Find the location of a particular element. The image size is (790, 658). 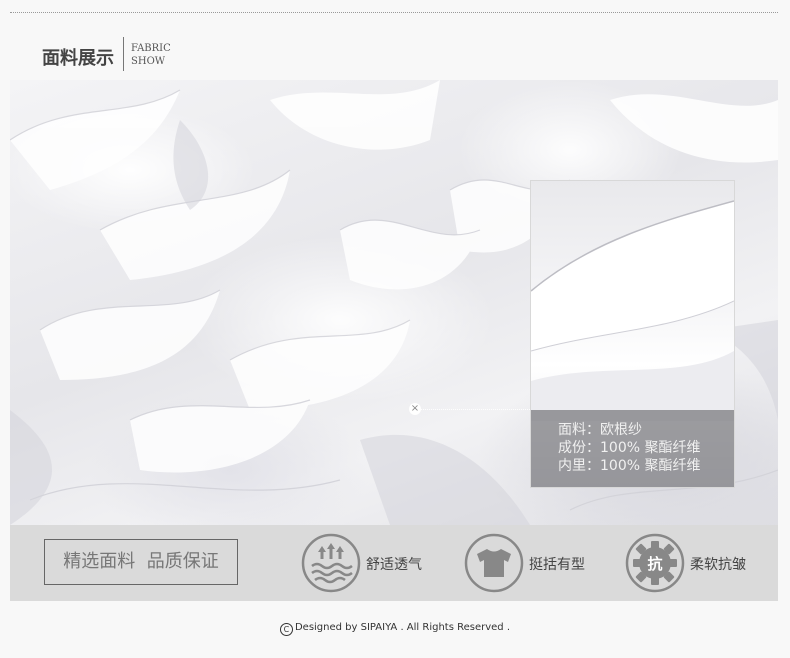

callout-marker-icon: × is located at coordinates (415, 409).